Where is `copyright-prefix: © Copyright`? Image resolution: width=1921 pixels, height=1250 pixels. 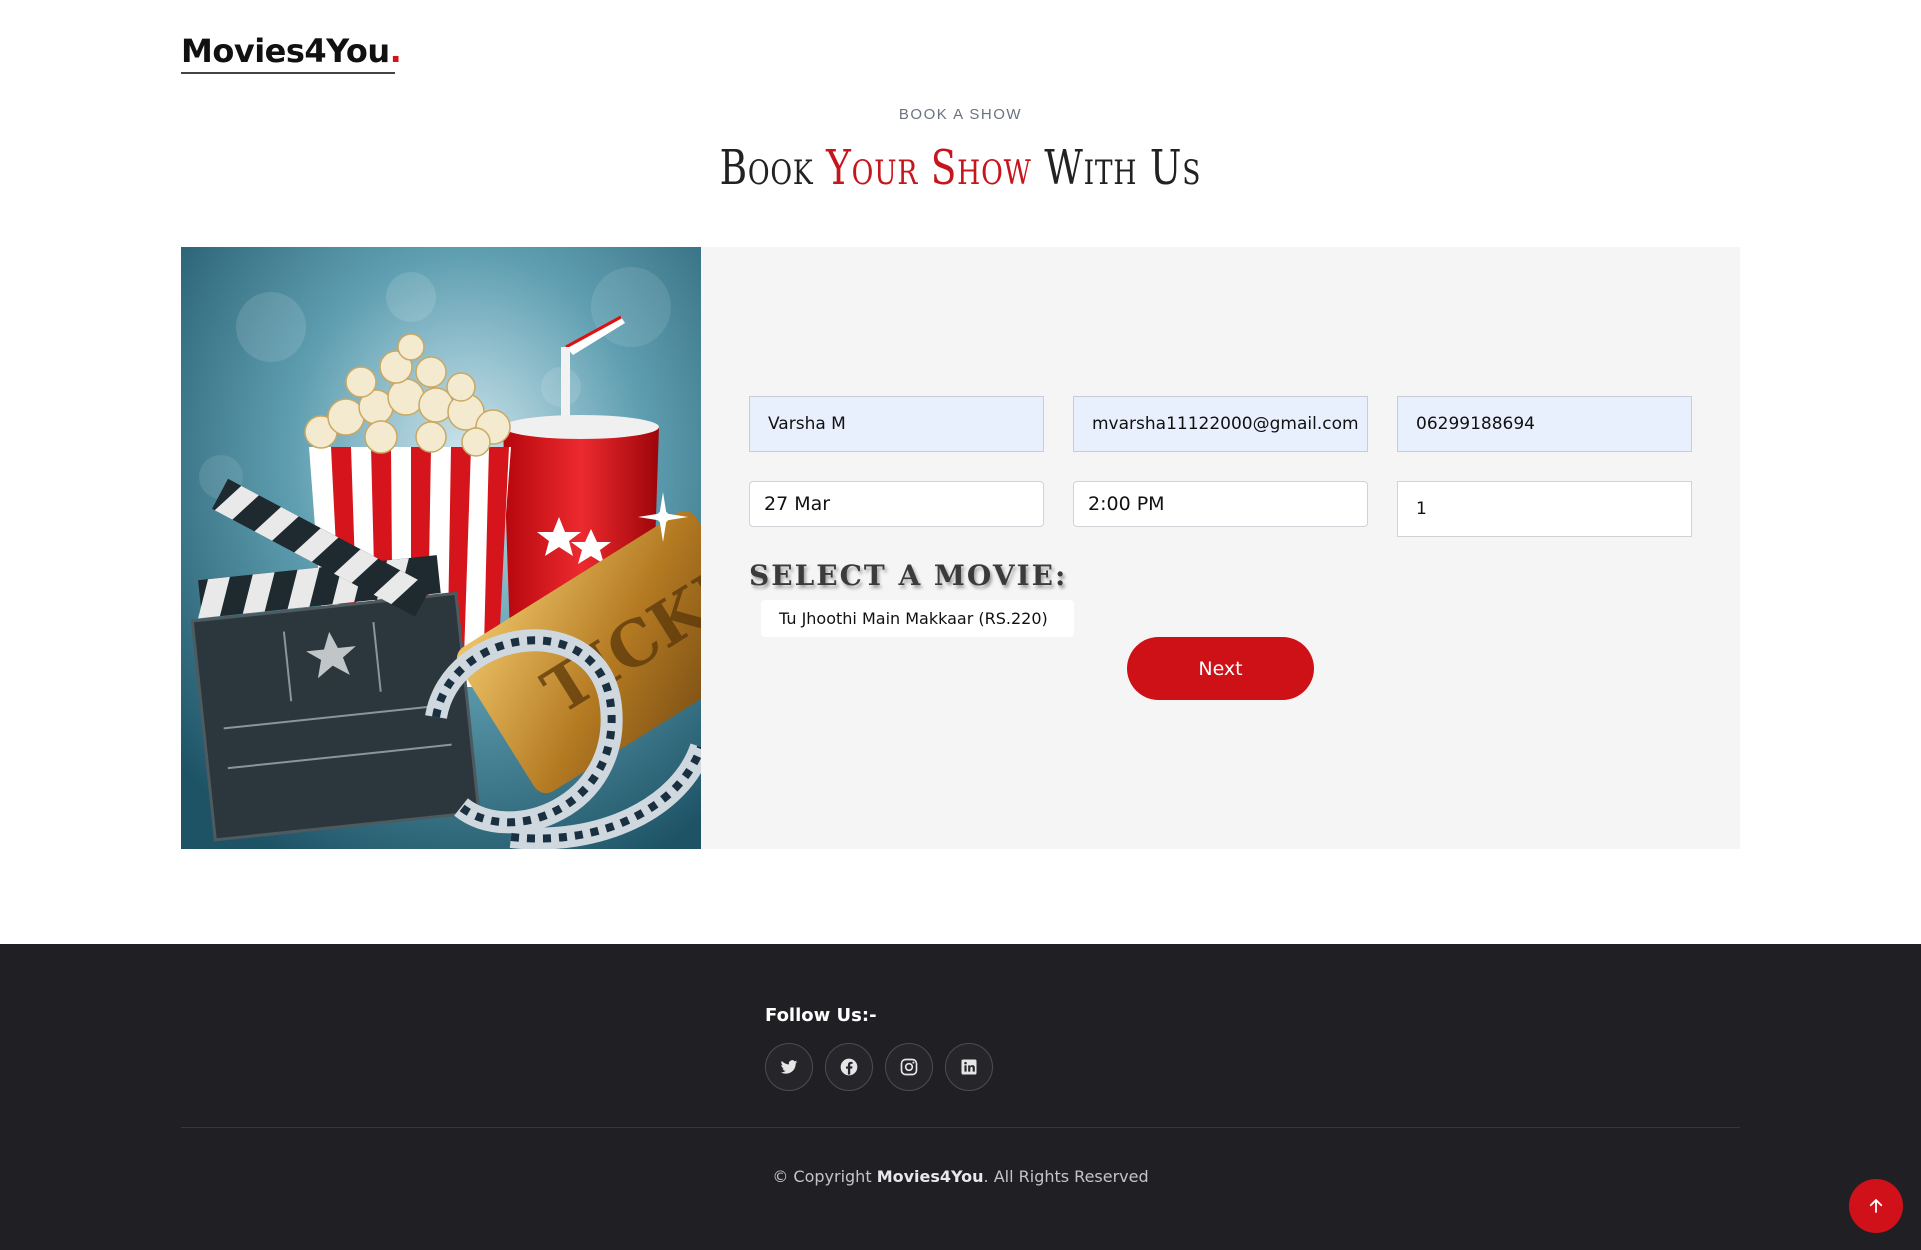
copyright-prefix: © Copyright is located at coordinates (824, 1176).